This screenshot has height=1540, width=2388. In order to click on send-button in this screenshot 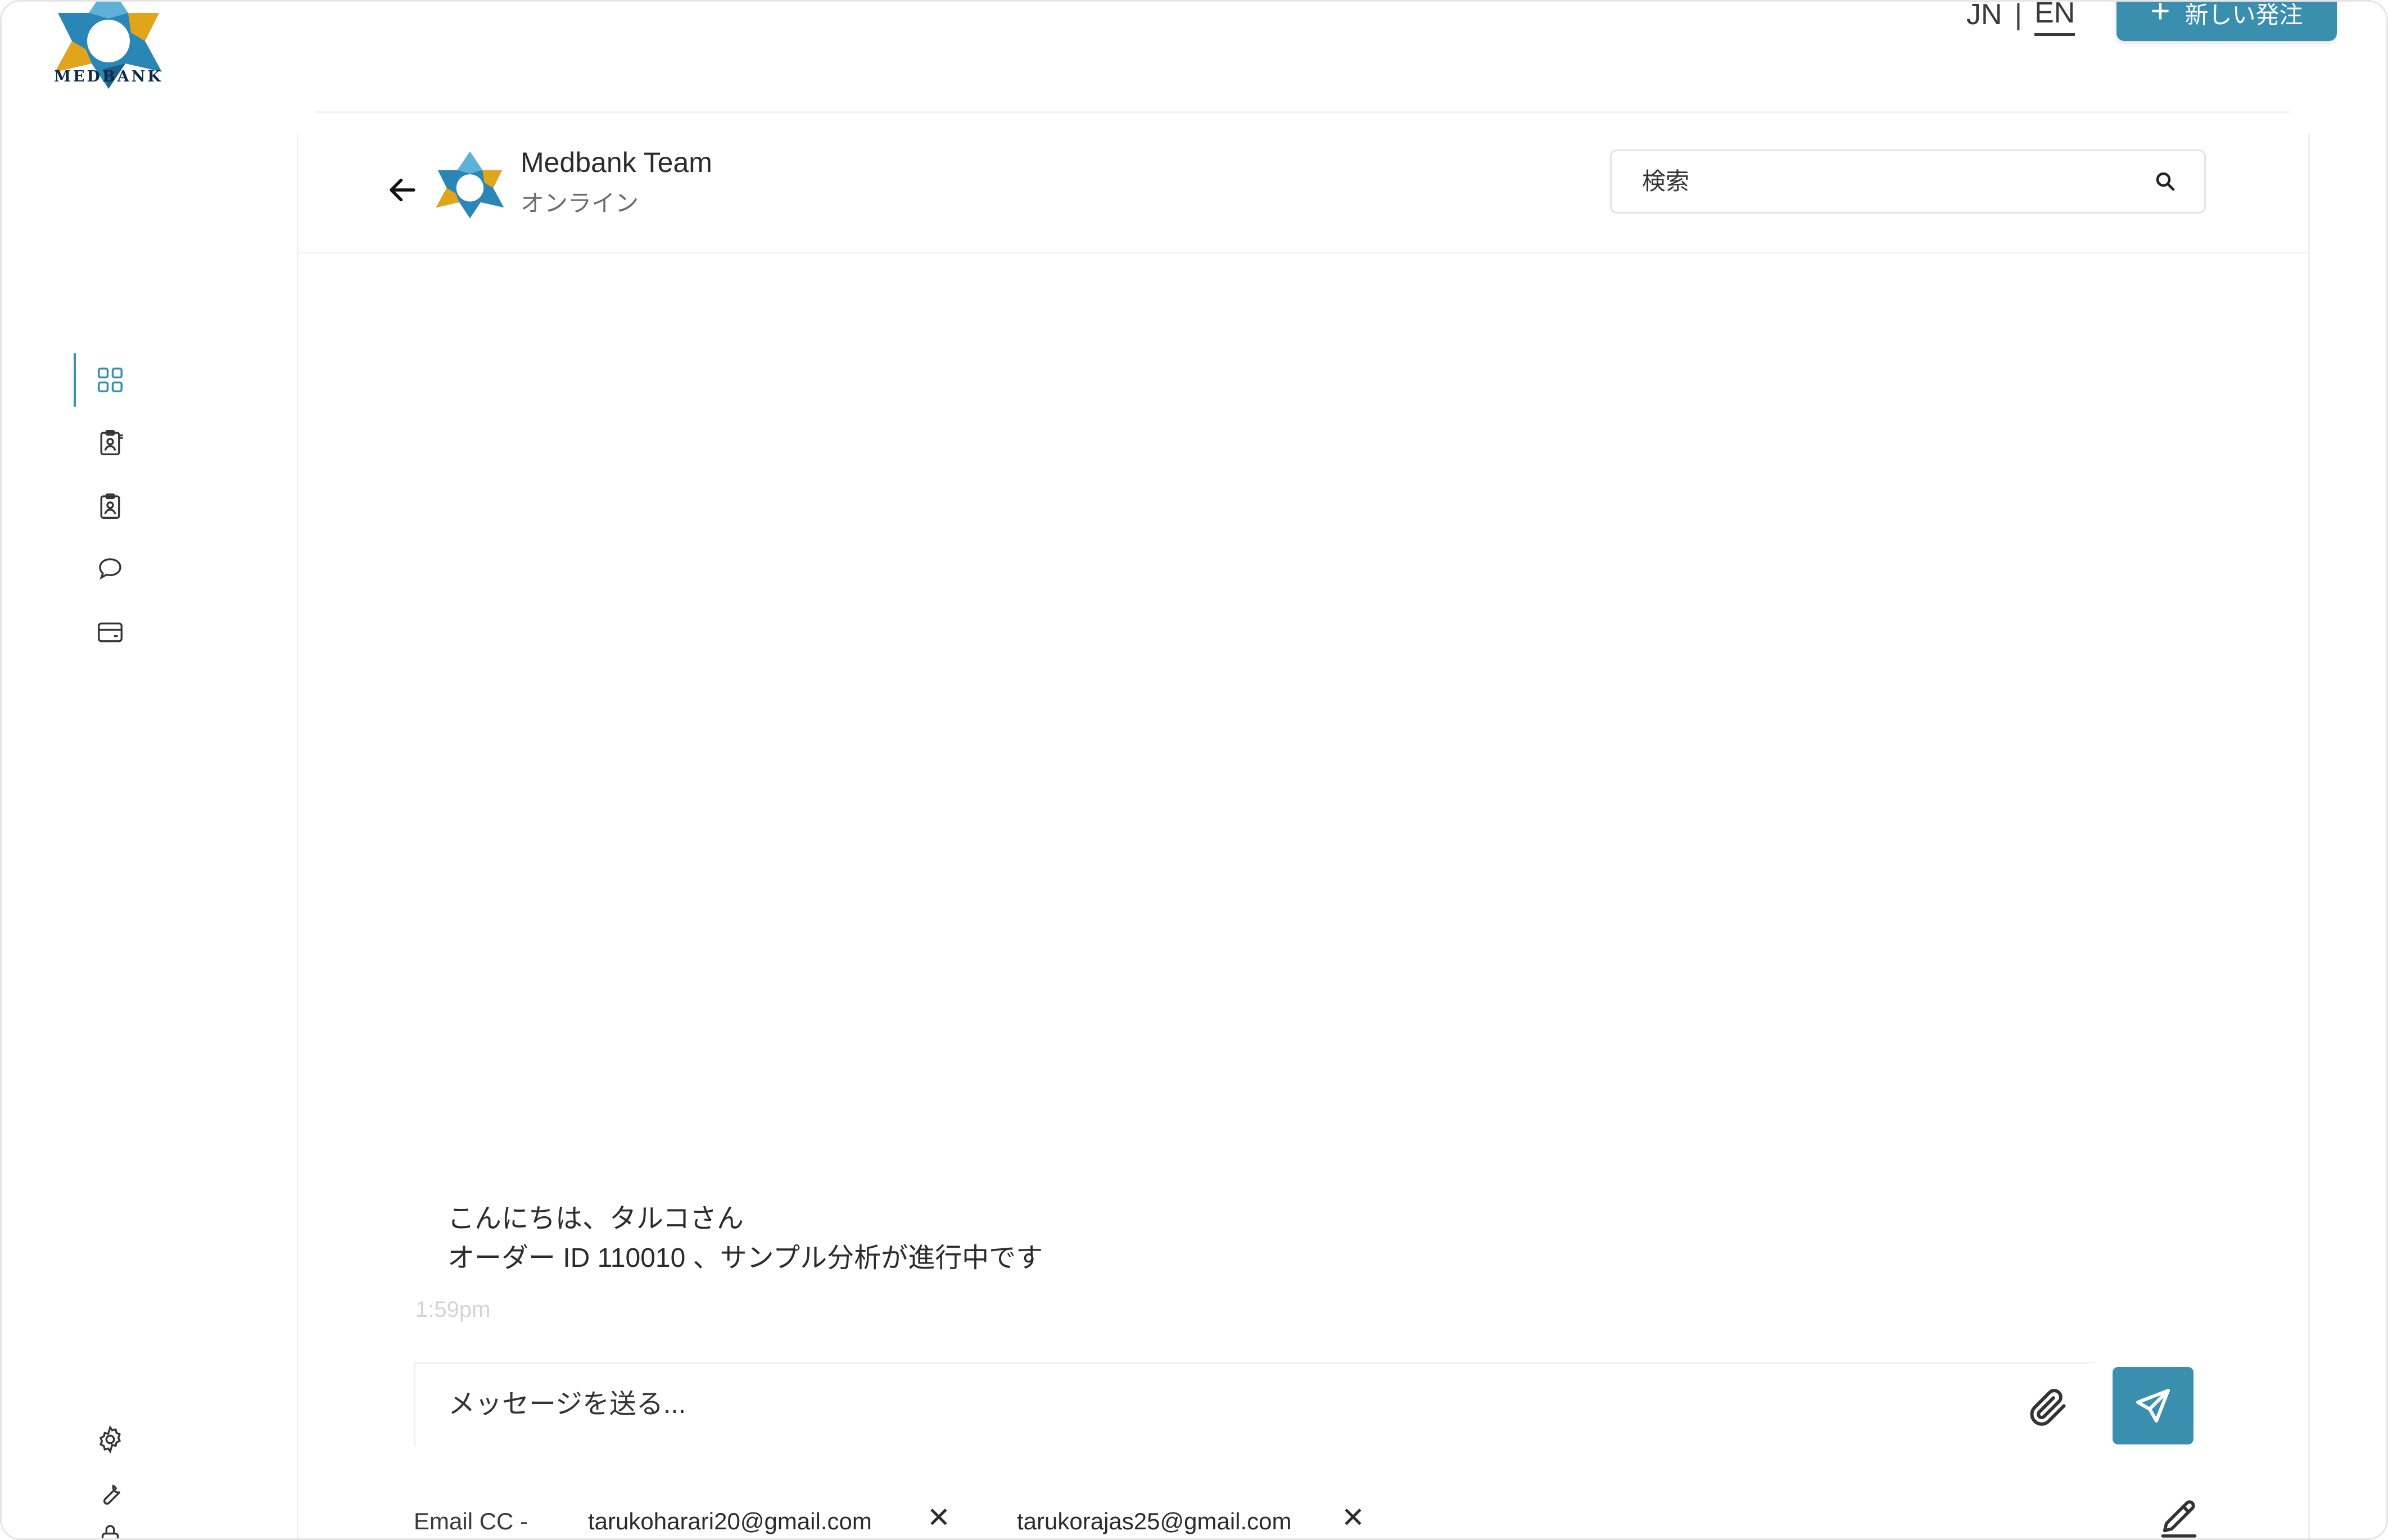, I will do `click(2153, 1405)`.